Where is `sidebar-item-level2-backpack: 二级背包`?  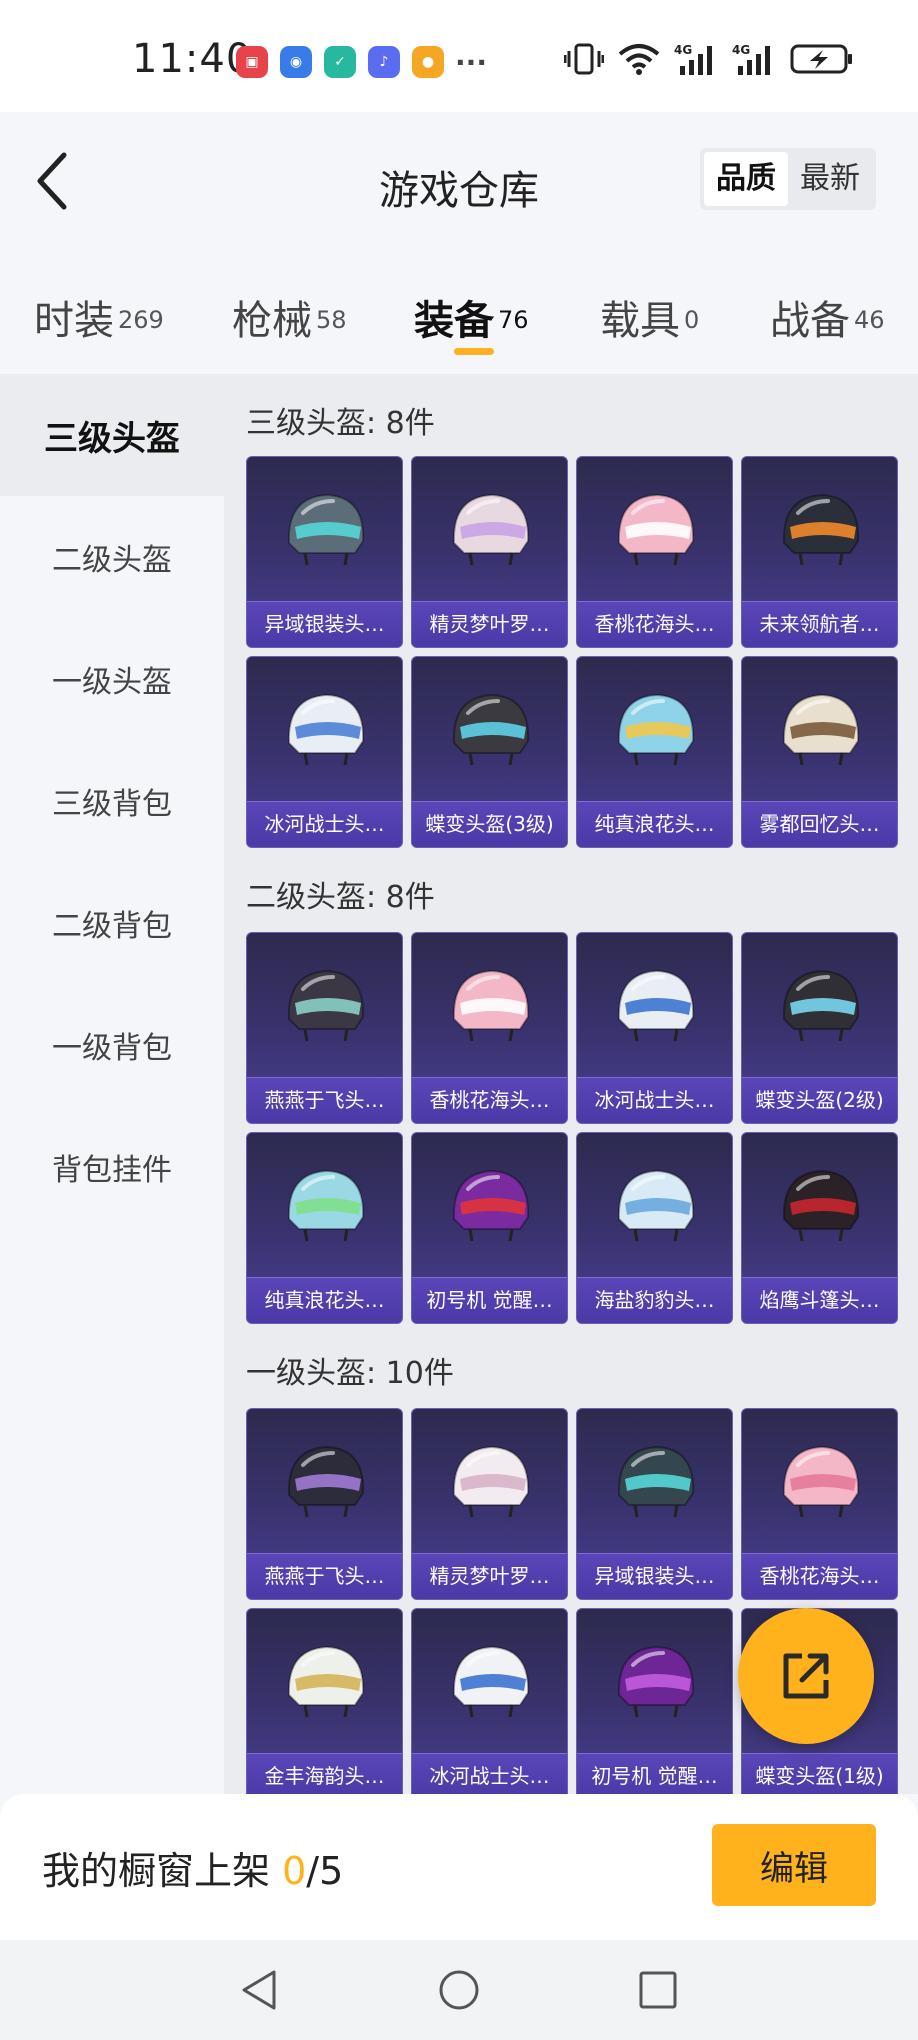
sidebar-item-level2-backpack: 二级背包 is located at coordinates (112, 923).